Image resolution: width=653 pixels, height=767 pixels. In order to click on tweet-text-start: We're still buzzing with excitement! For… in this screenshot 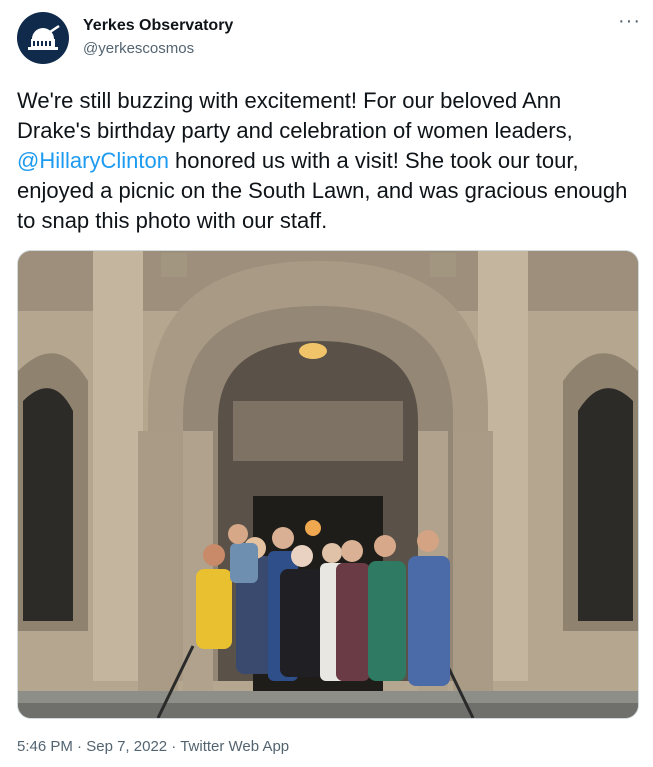, I will do `click(295, 115)`.